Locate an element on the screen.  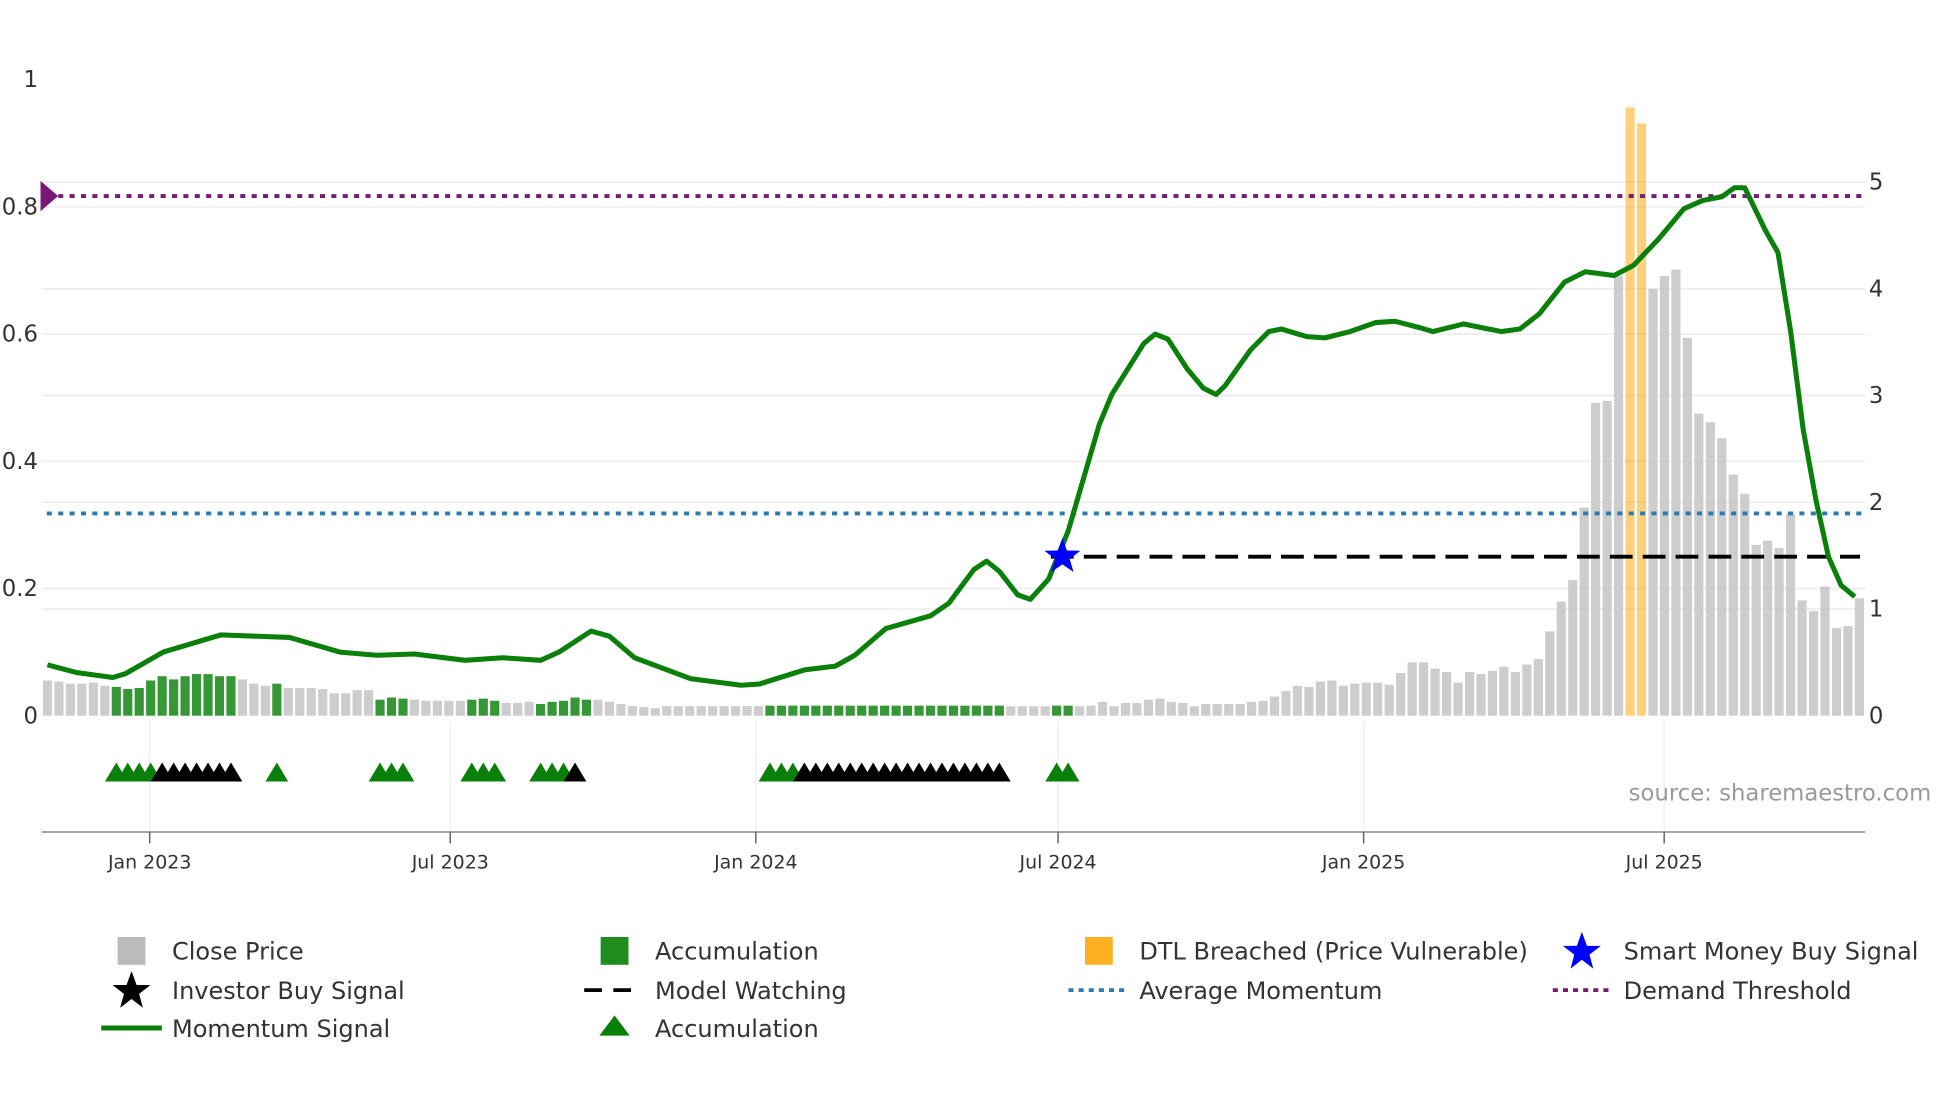
source-label: source: sharemaestro.com is located at coordinates (1780, 793).